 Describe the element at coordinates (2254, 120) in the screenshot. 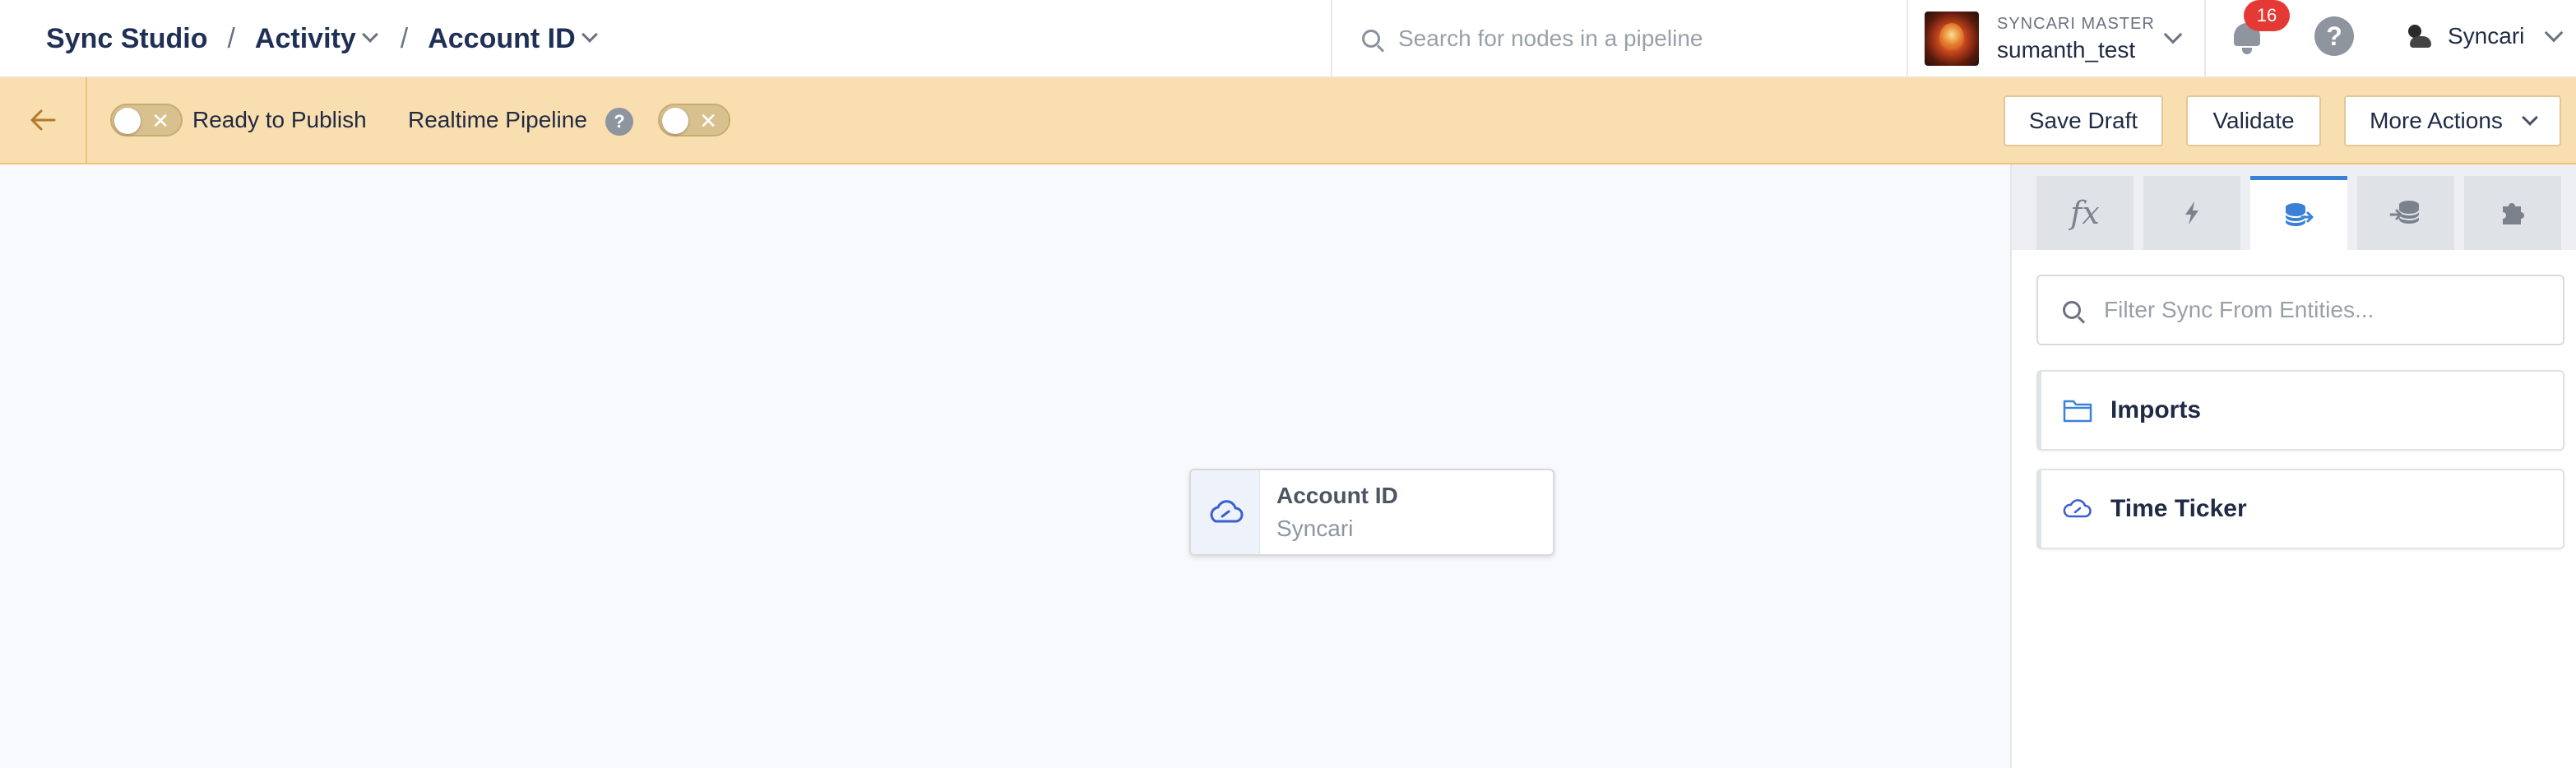

I see `validate-button: Validate` at that location.